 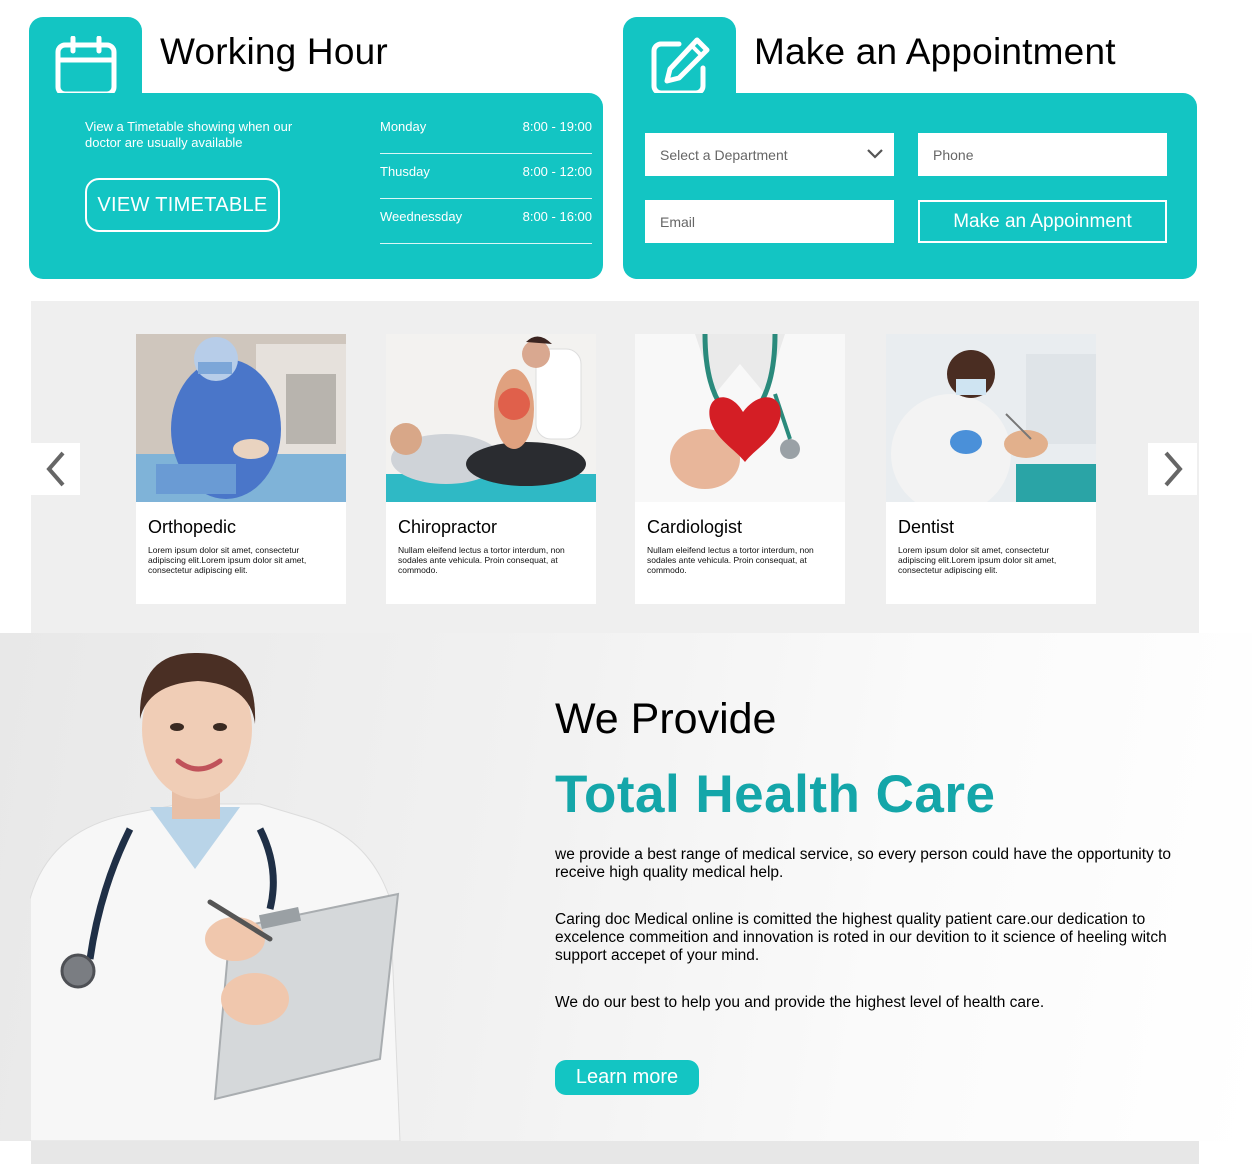 I want to click on appointment-title: Make an Appointment, so click(x=935, y=51).